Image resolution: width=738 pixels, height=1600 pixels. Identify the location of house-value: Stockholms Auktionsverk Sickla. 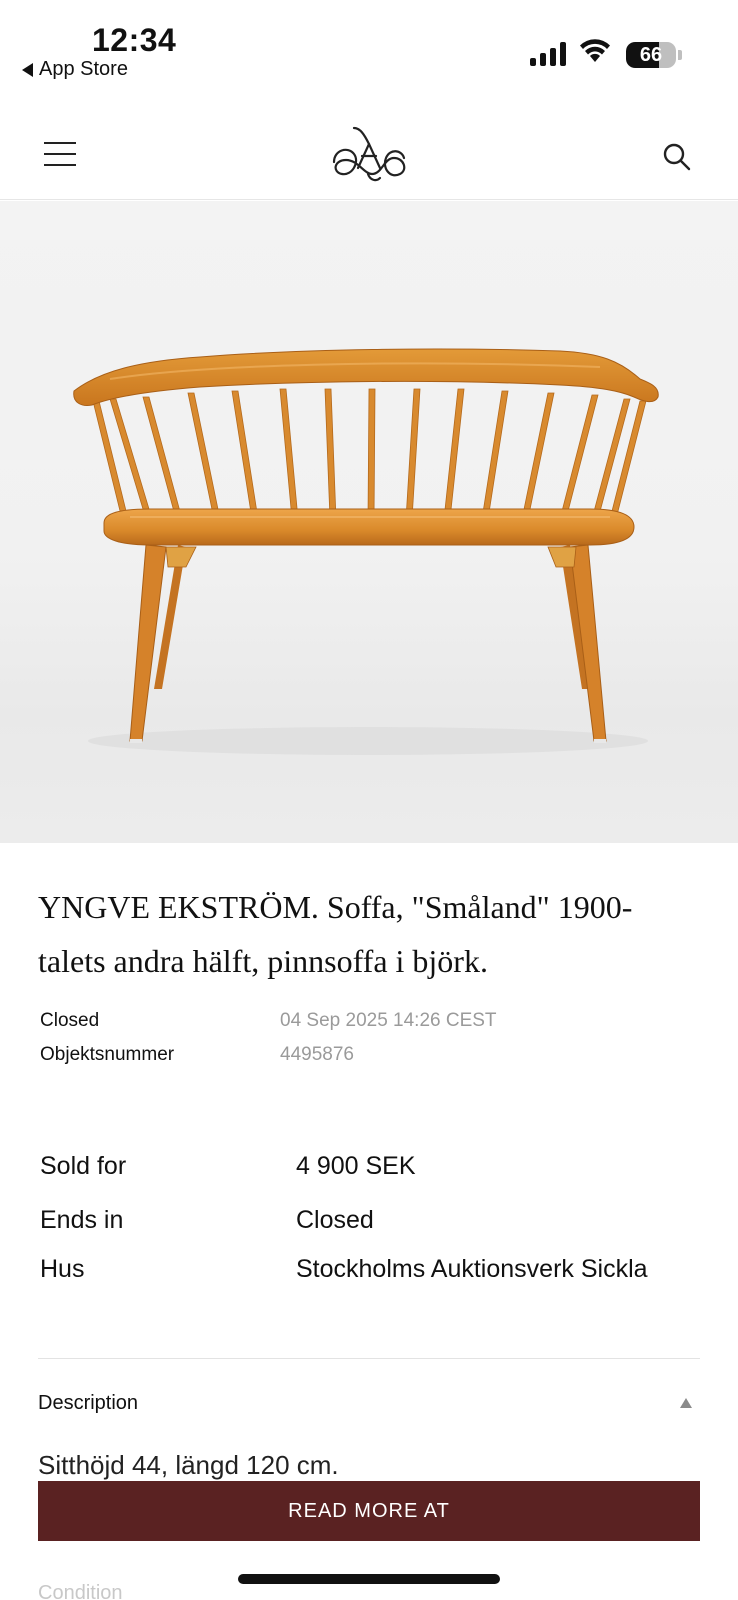
(472, 1268).